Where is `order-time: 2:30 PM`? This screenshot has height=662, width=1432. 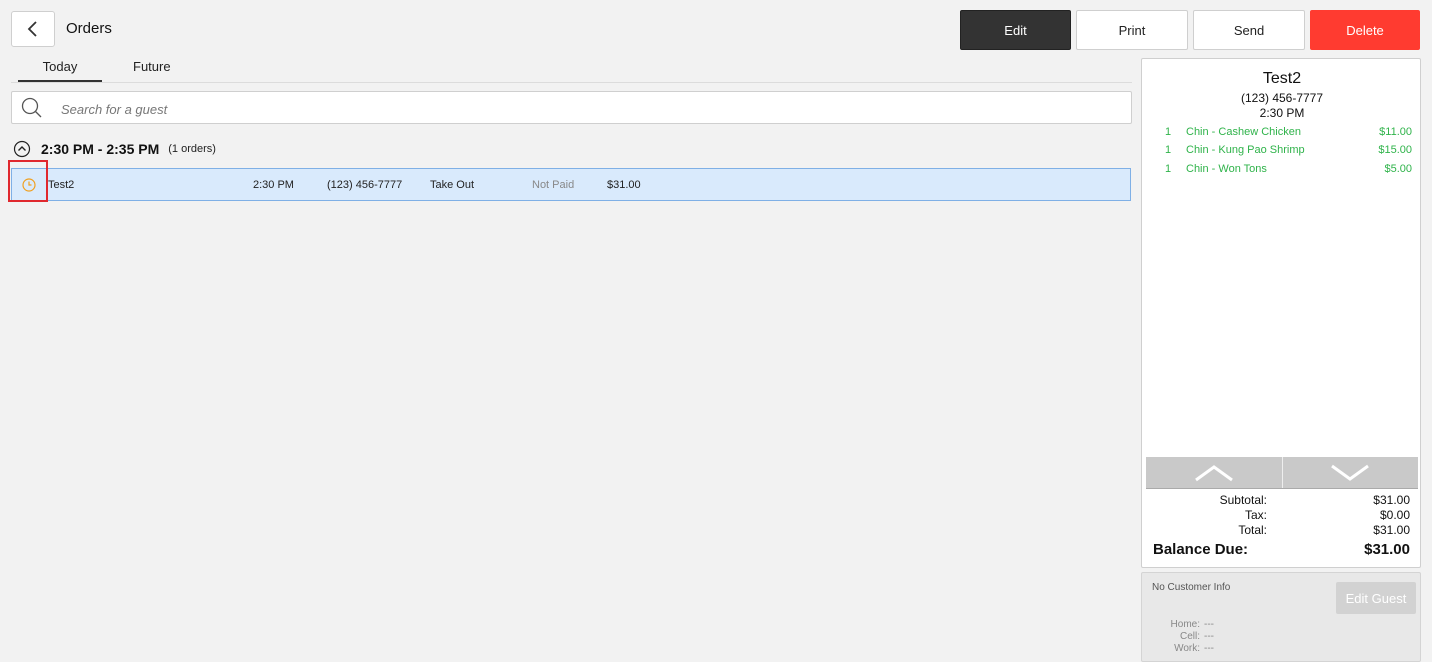 order-time: 2:30 PM is located at coordinates (273, 185).